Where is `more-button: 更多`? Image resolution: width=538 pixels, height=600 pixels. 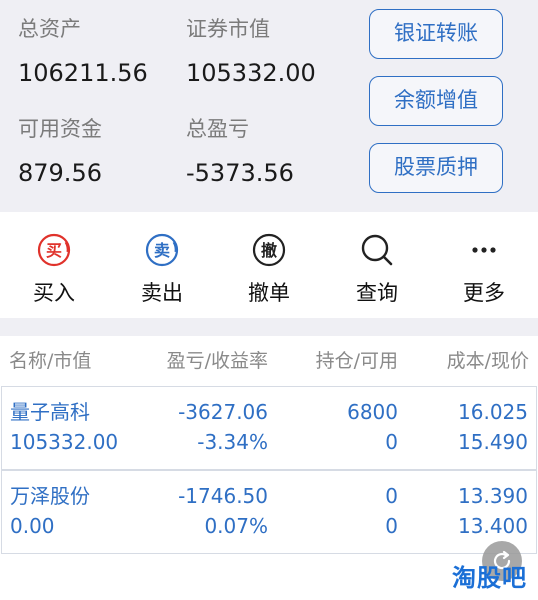
more-button: 更多 is located at coordinates (484, 265).